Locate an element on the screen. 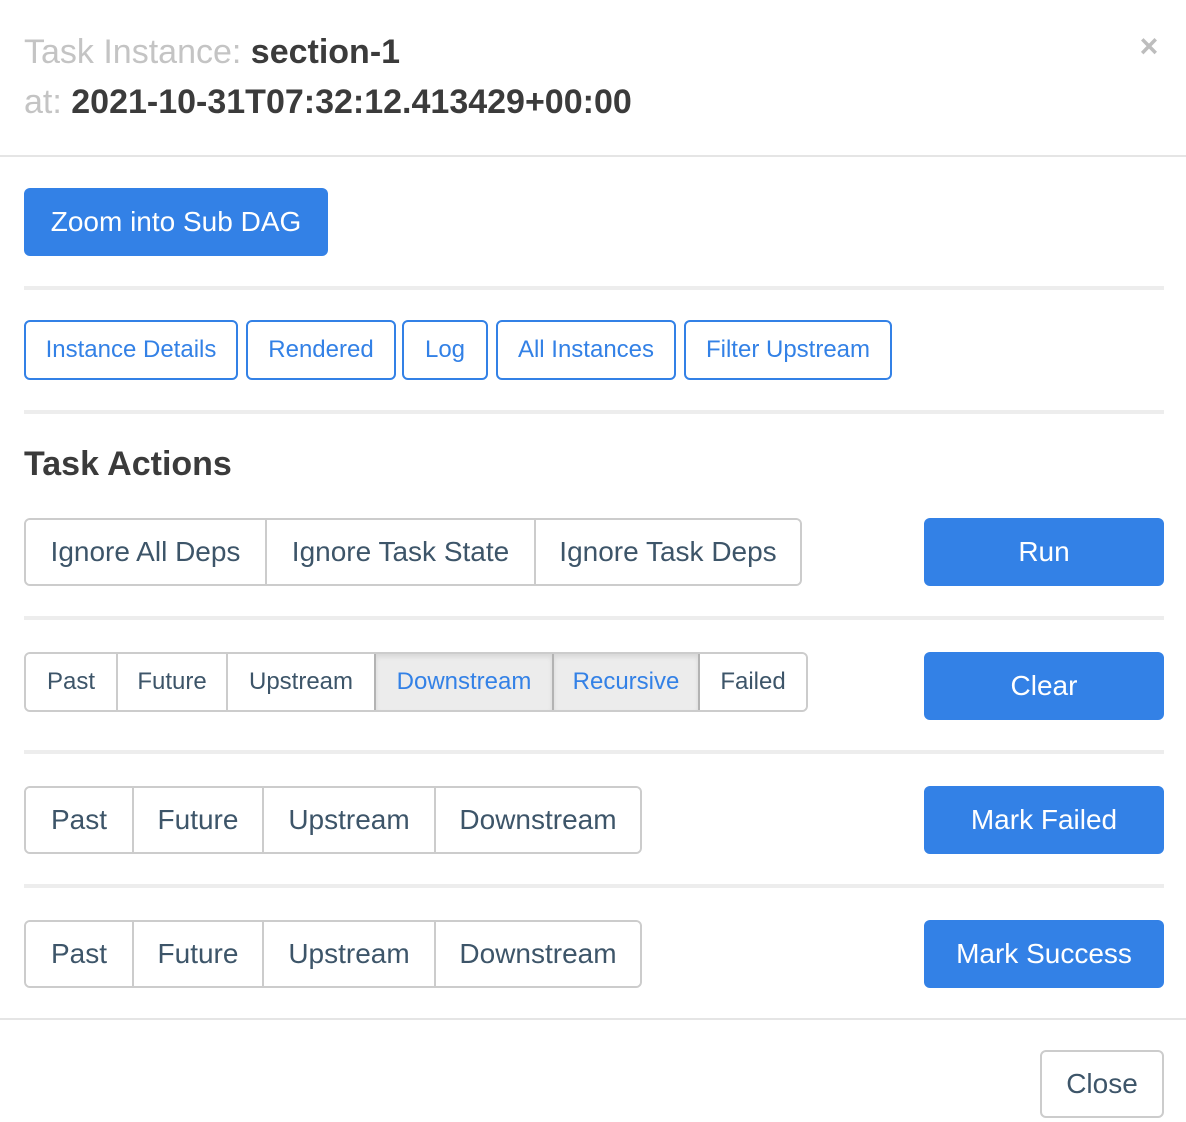 The height and width of the screenshot is (1122, 1186). clear-downstream-toggle: Downstream is located at coordinates (463, 682).